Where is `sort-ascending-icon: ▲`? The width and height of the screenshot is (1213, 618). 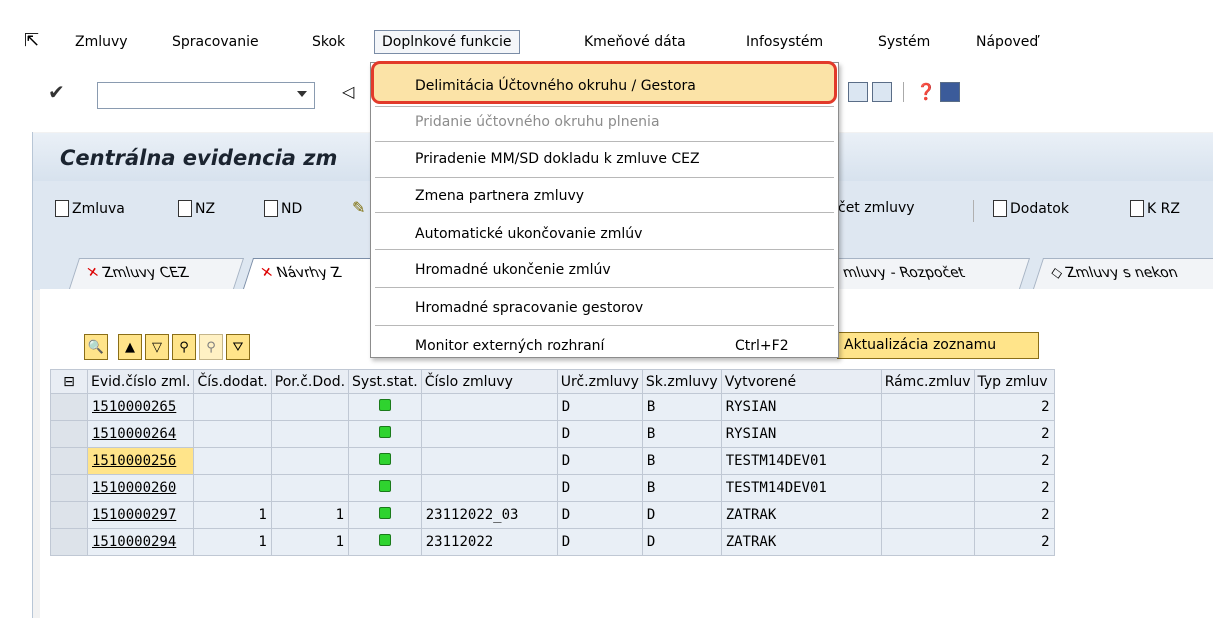
sort-ascending-icon: ▲ is located at coordinates (130, 347).